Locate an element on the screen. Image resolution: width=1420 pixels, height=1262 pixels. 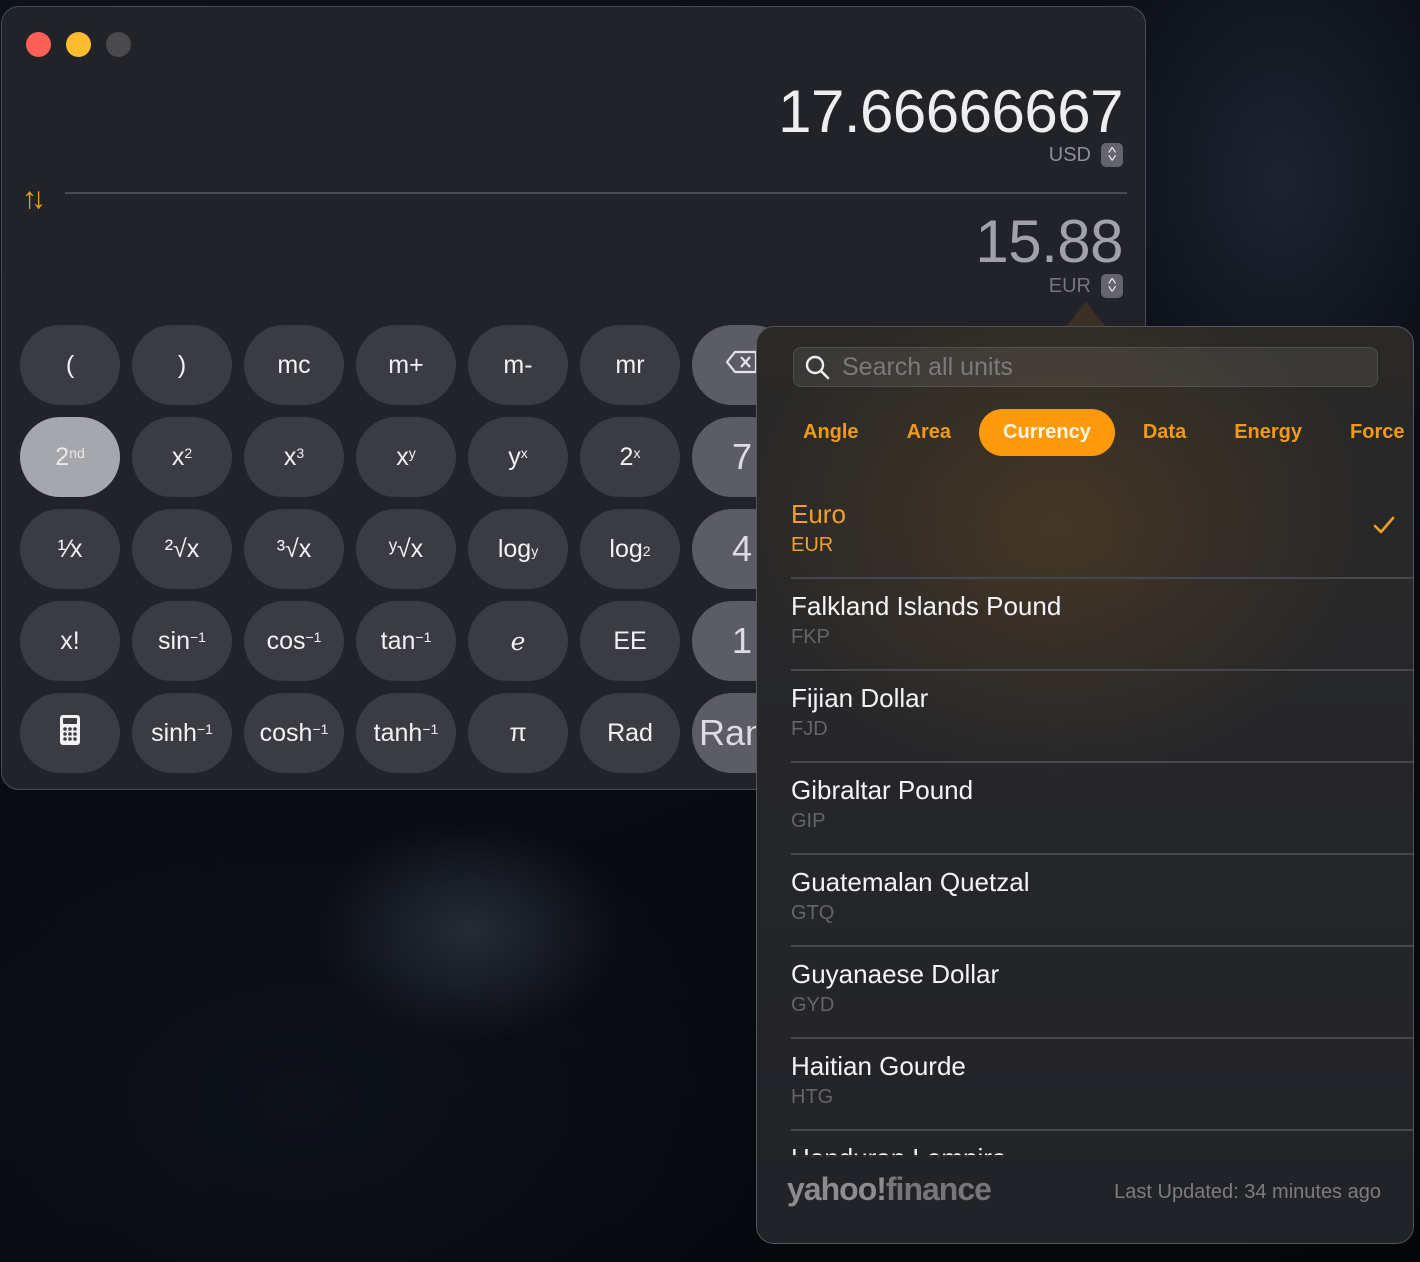
key-cos-1: cos −1 is located at coordinates (294, 641).